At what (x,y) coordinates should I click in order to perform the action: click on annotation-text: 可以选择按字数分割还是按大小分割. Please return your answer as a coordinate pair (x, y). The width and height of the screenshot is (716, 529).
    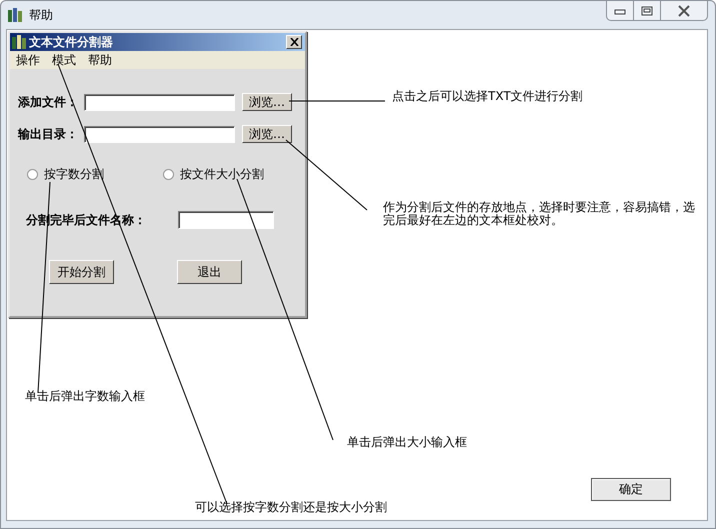
    Looking at the image, I should click on (291, 507).